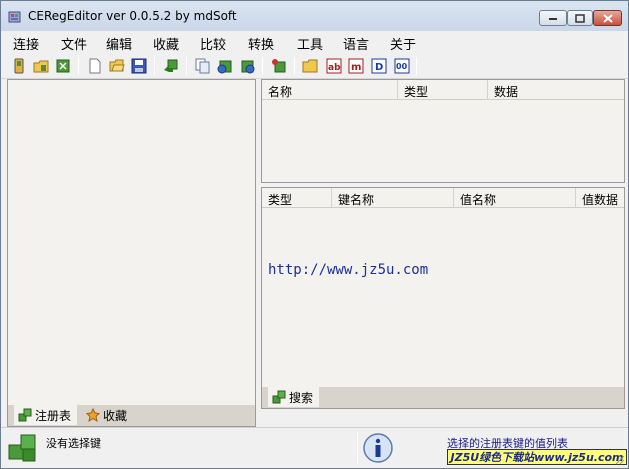 The height and width of the screenshot is (469, 629). Describe the element at coordinates (119, 43) in the screenshot. I see `menu-edit: 编辑` at that location.